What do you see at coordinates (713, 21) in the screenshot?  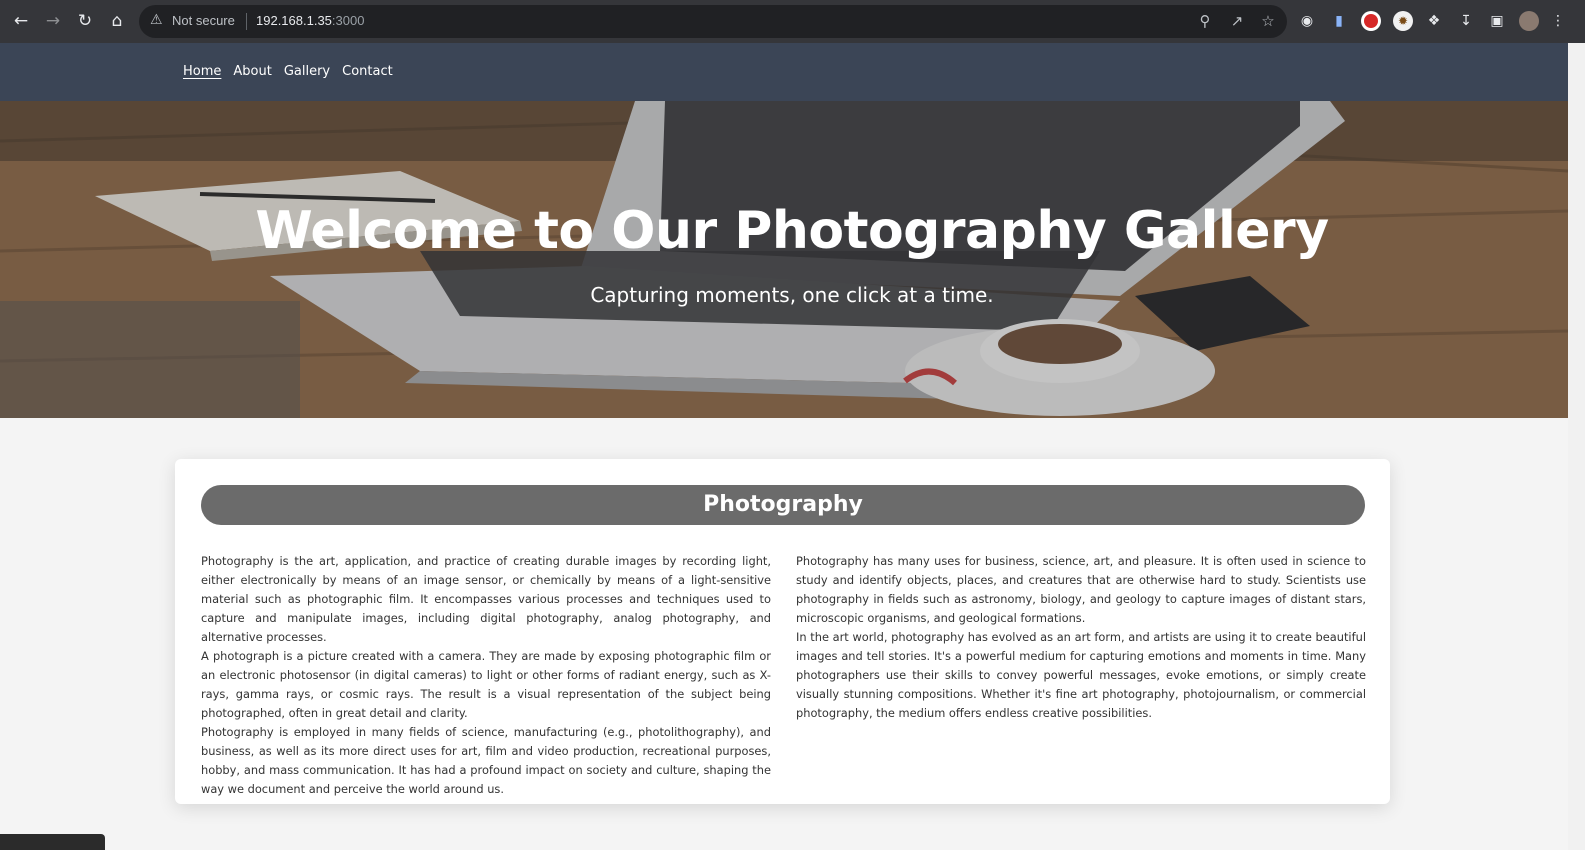 I see `address-bar: ⚠ Not secure 192.168.1.35:3000 ⚲ ↗ ☆` at bounding box center [713, 21].